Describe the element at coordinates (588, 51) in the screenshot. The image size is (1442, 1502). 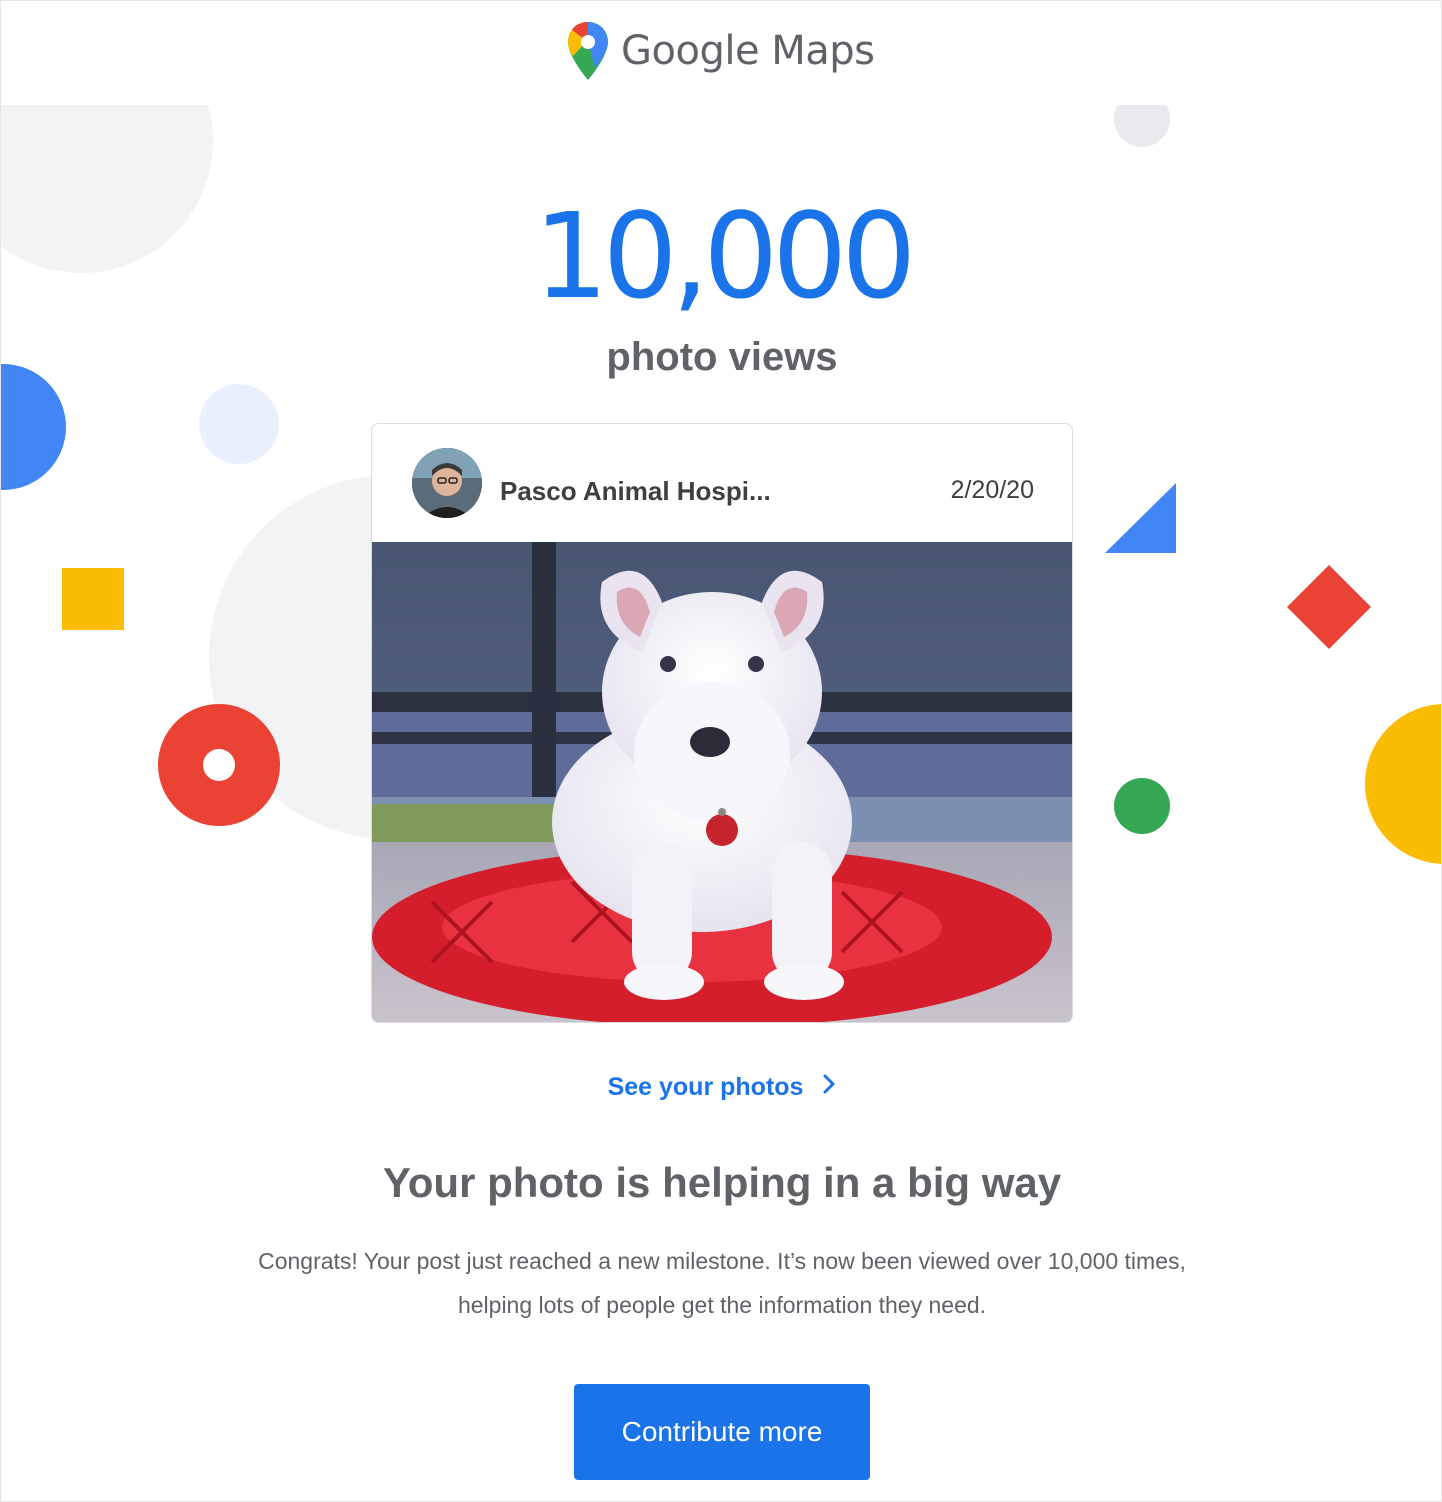
I see `map-pin-icon` at that location.